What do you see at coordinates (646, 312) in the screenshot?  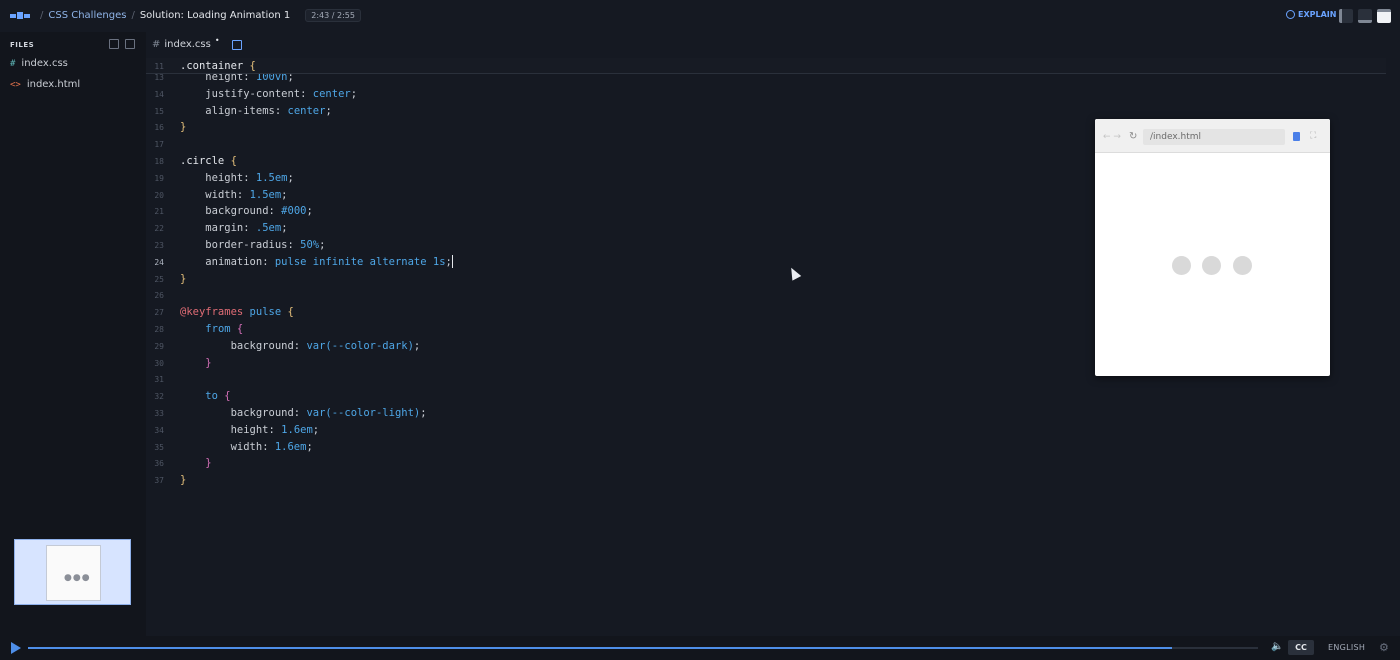 I see `code-line: 27 @keyframes pulse {` at bounding box center [646, 312].